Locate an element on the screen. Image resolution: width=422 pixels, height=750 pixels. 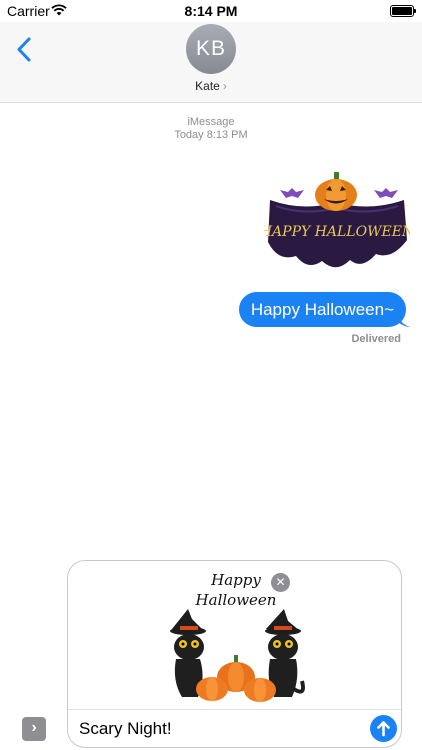
send-button is located at coordinates (383, 728).